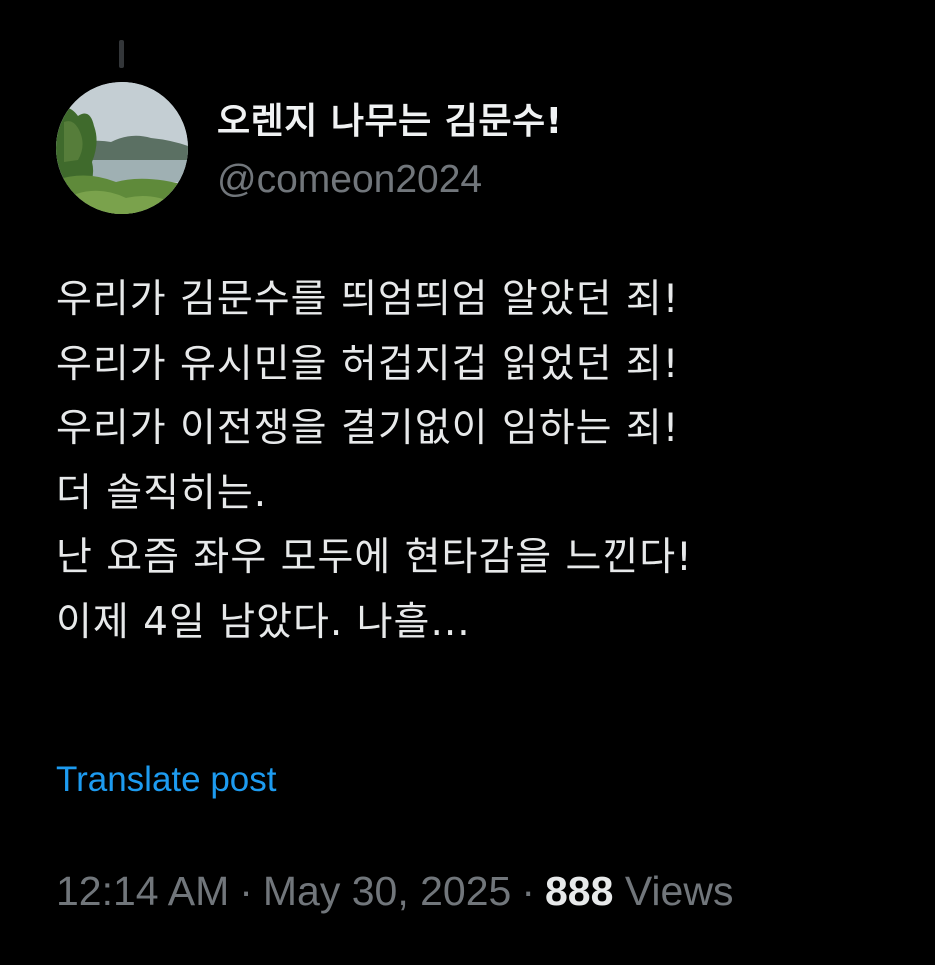 Image resolution: width=935 pixels, height=965 pixels. I want to click on post-line: 난 요즘 좌우 모두에 현타감을 느낀다!, so click(374, 557).